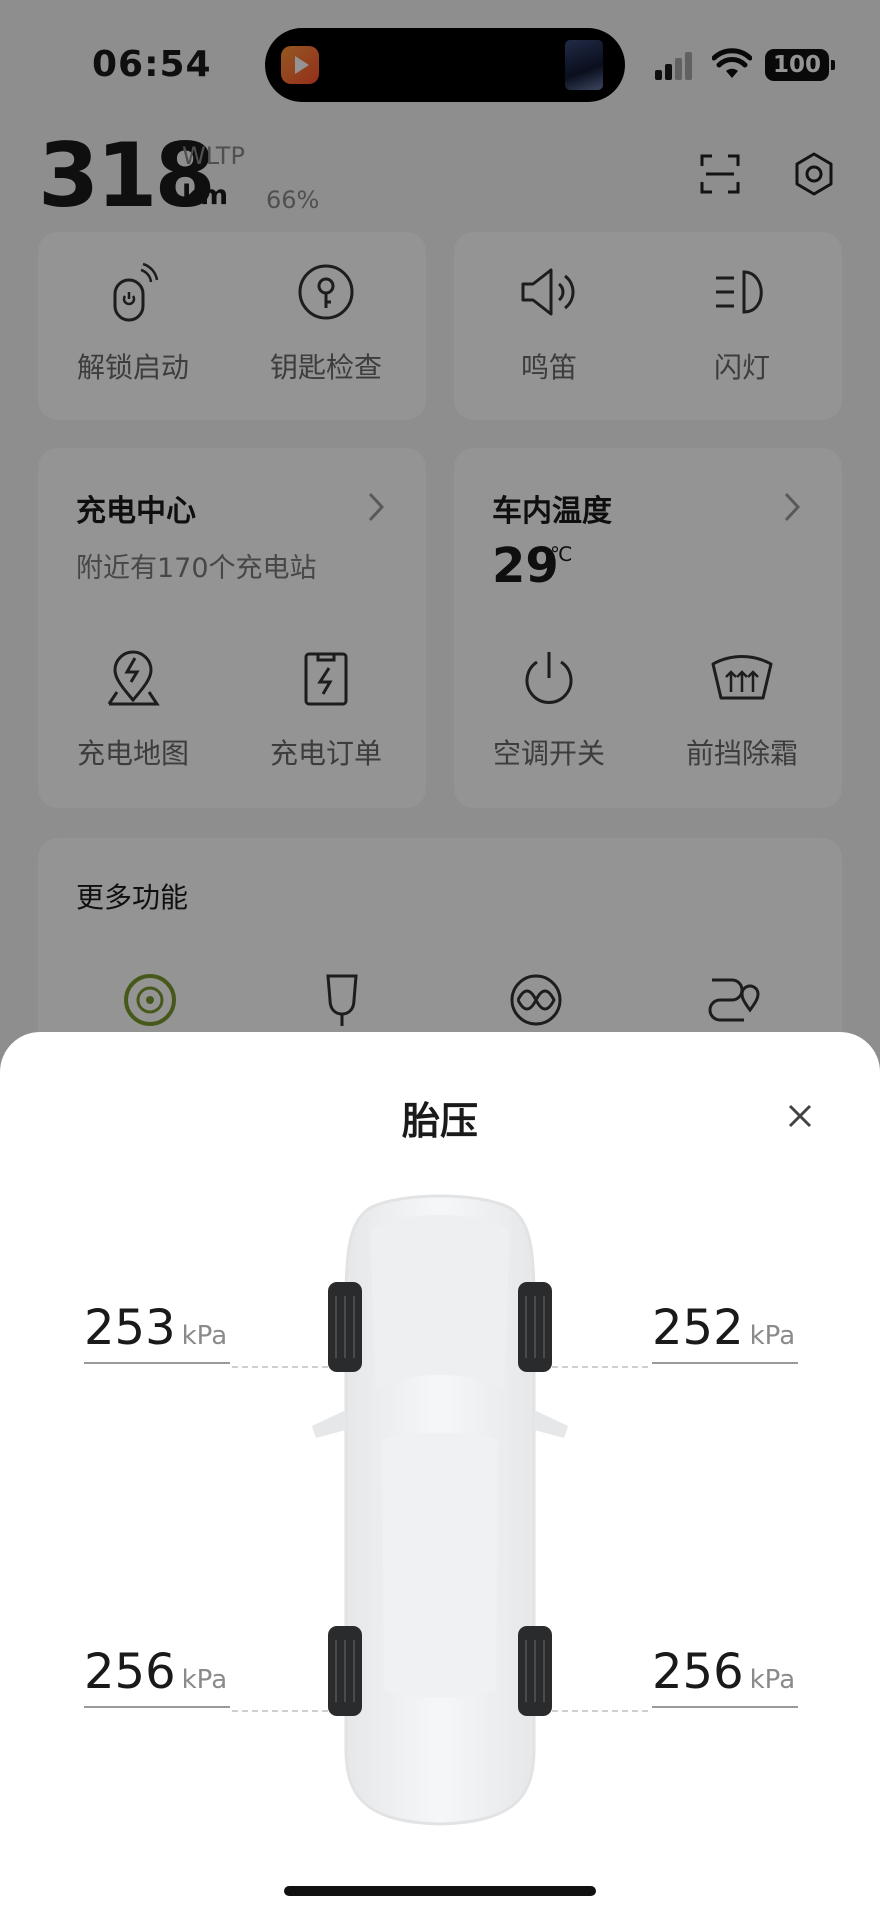  I want to click on front-right-leader, so click(600, 1367).